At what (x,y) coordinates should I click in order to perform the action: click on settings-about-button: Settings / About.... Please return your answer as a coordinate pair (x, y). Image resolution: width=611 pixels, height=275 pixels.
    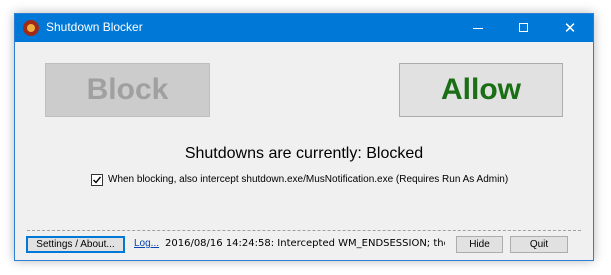
    Looking at the image, I should click on (75, 244).